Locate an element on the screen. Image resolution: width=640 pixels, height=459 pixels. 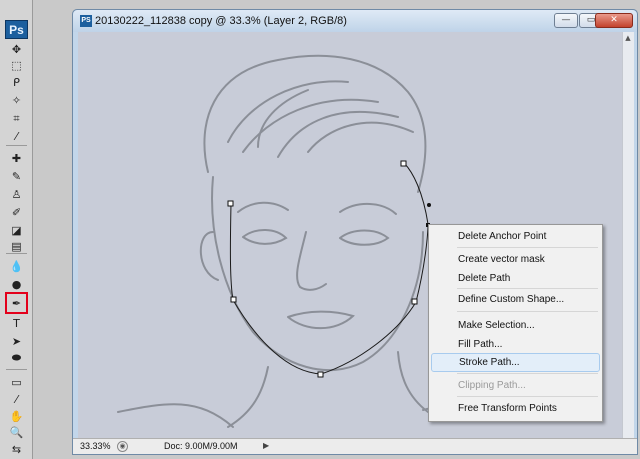
tools-panel: Ps ✥ ⬚ ᑭ ✧ ⌗ ⁄ ✚ ✎ ♙ ✐ ◪ ▤ 💧 ● ✒ T ➤ ⬬ ▭ ⁄ ✋ 🔍 ⇆ is located at coordinates (16, 229).